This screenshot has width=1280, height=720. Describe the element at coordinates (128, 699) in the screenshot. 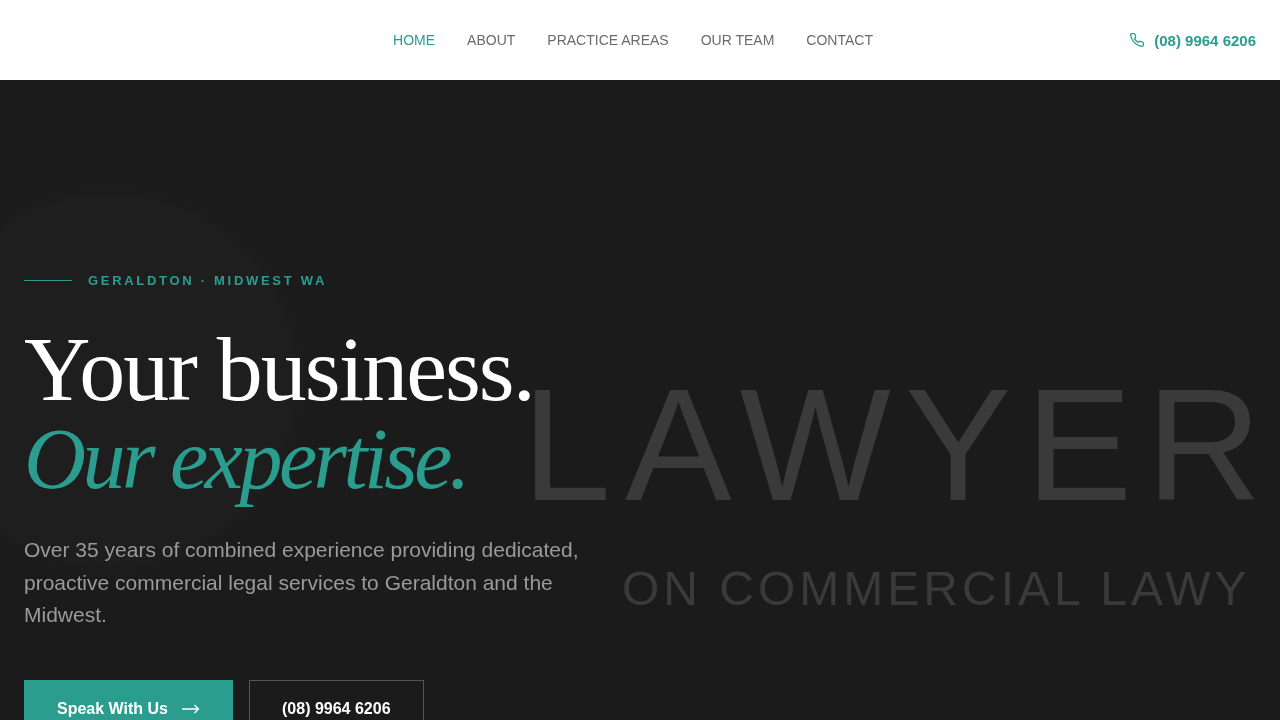

I see `speak-button: Speak With Us` at that location.